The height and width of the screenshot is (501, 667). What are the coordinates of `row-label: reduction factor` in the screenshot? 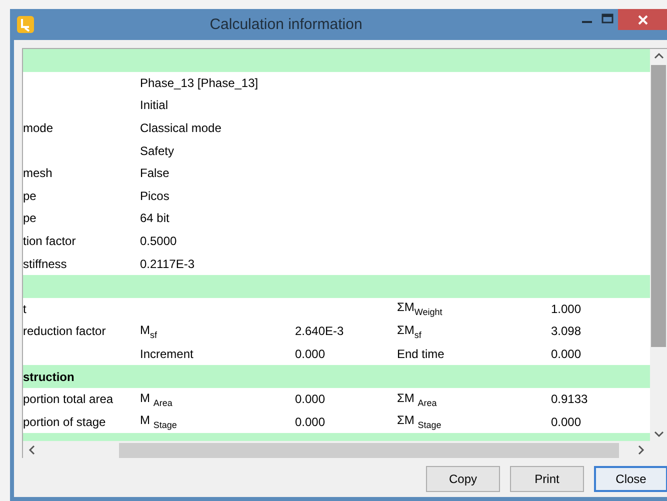 It's located at (65, 331).